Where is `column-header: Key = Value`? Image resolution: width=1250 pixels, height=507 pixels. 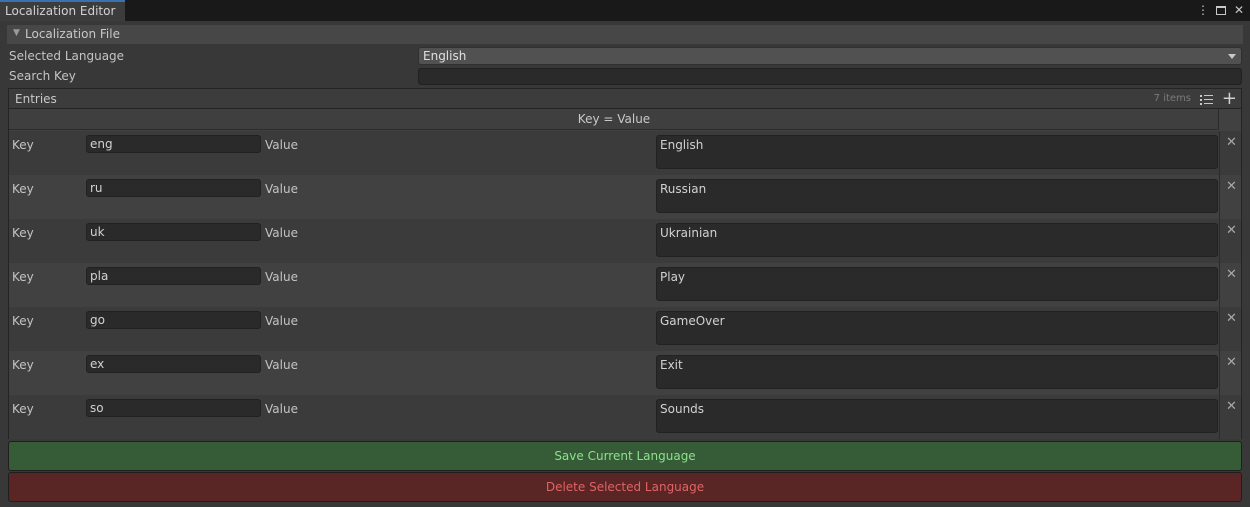
column-header: Key = Value is located at coordinates (614, 119).